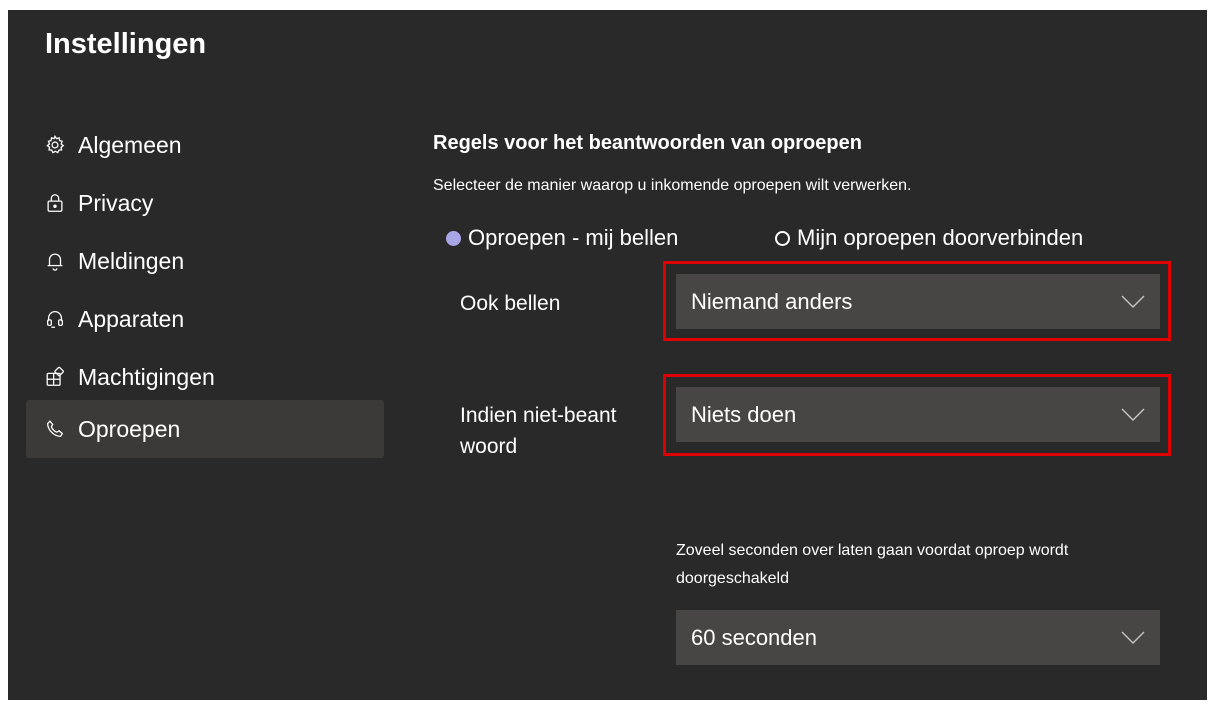 Image resolution: width=1215 pixels, height=710 pixels. What do you see at coordinates (205, 145) in the screenshot?
I see `sidebar-item-algemeen: Algemeen` at bounding box center [205, 145].